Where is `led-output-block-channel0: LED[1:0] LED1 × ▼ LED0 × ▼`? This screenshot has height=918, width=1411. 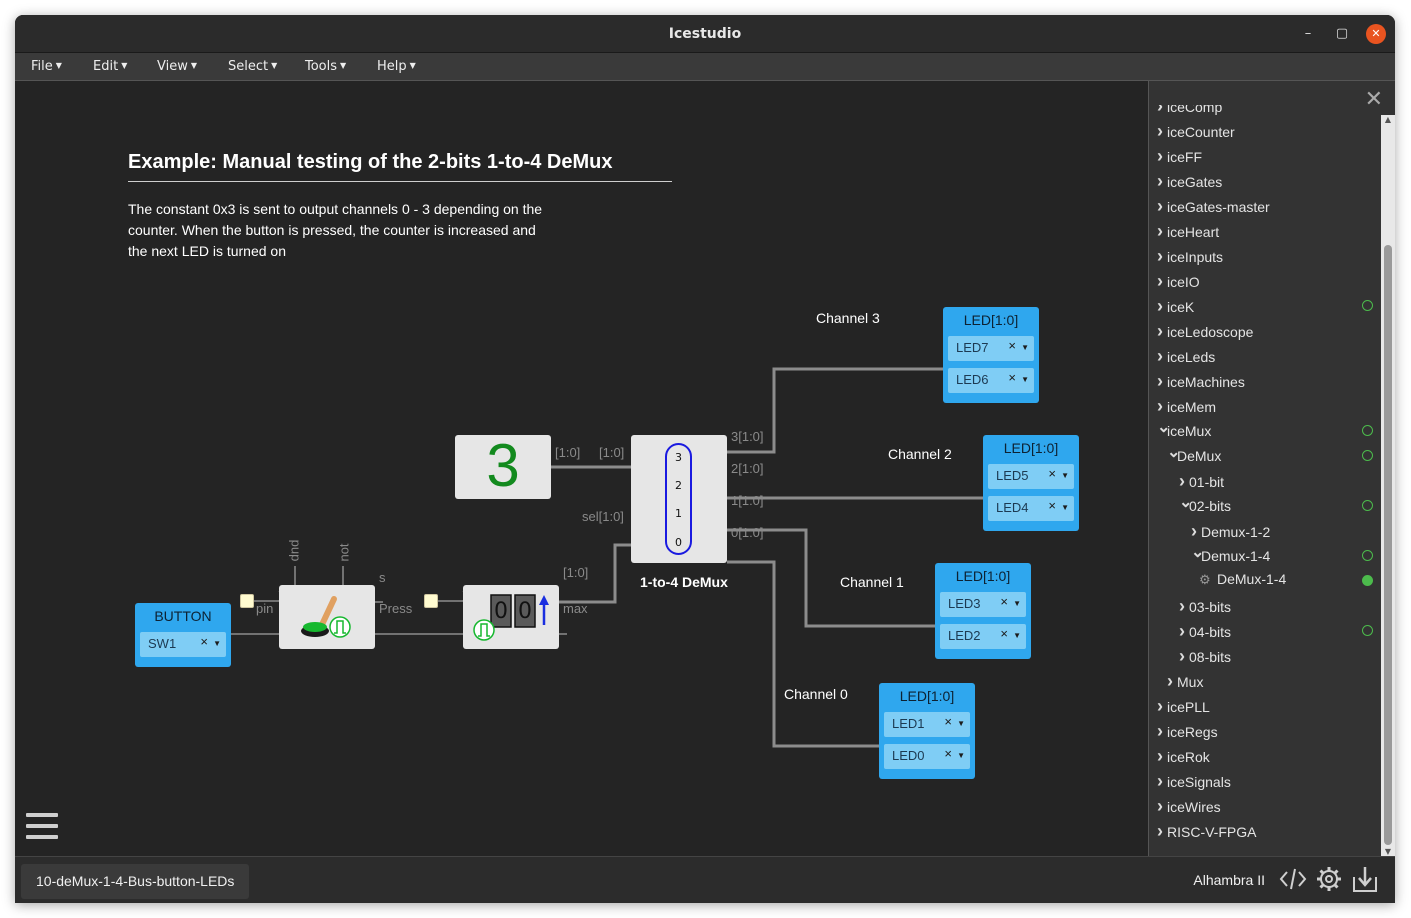
led-output-block-channel0: LED[1:0] LED1 × ▼ LED0 × ▼ is located at coordinates (927, 731).